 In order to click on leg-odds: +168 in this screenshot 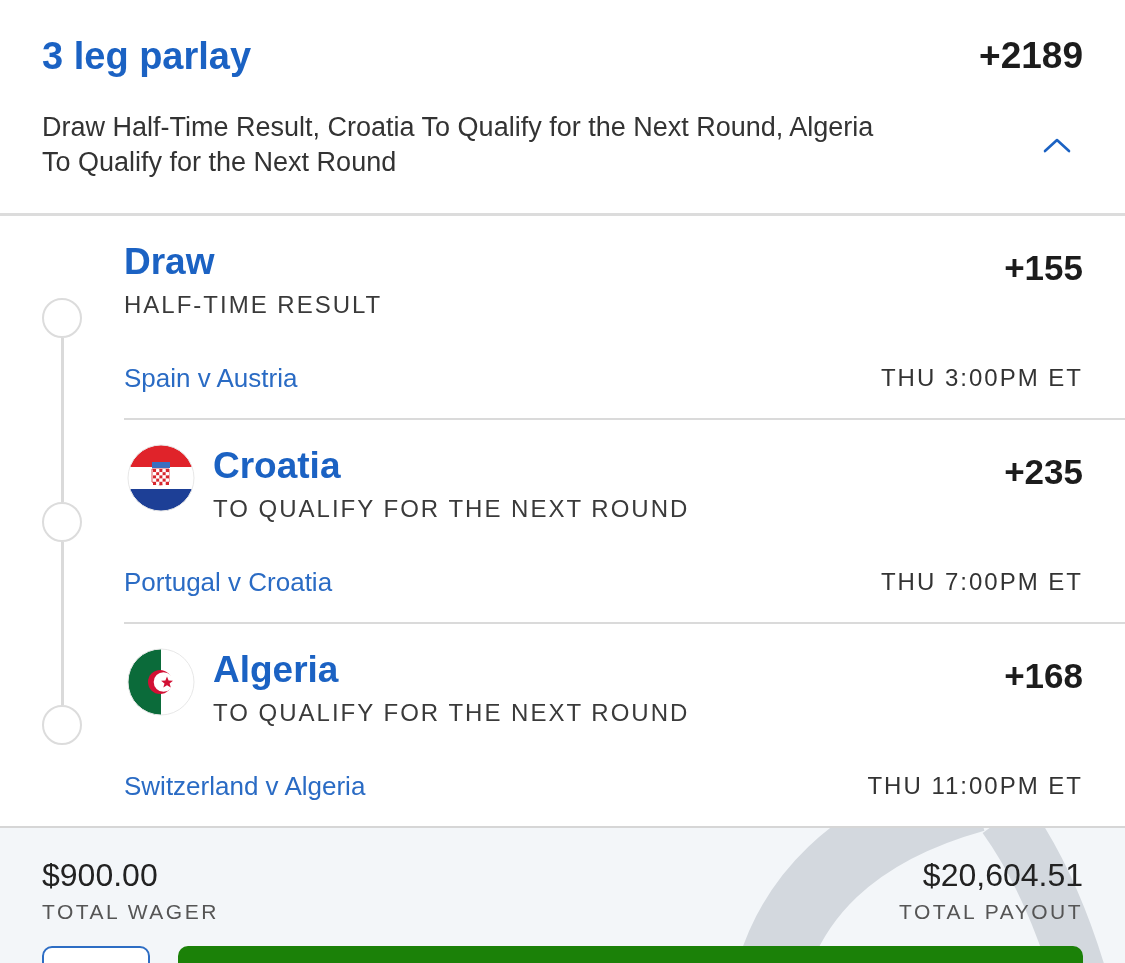, I will do `click(1043, 673)`.